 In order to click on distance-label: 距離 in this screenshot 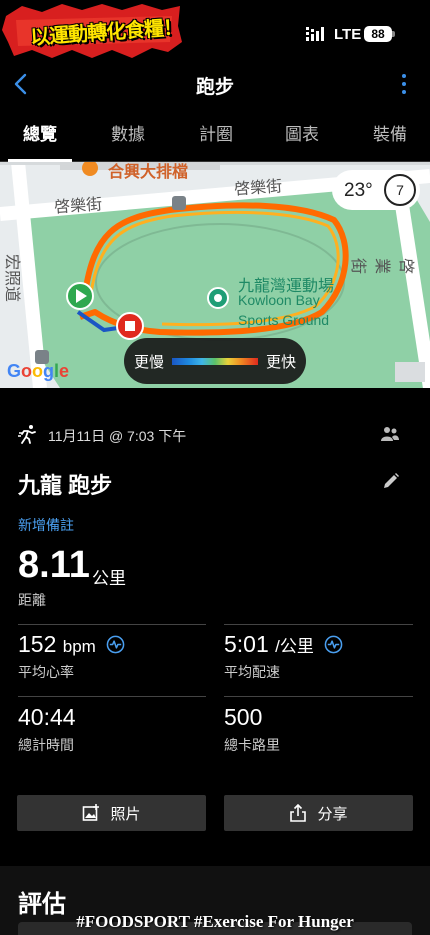, I will do `click(32, 600)`.